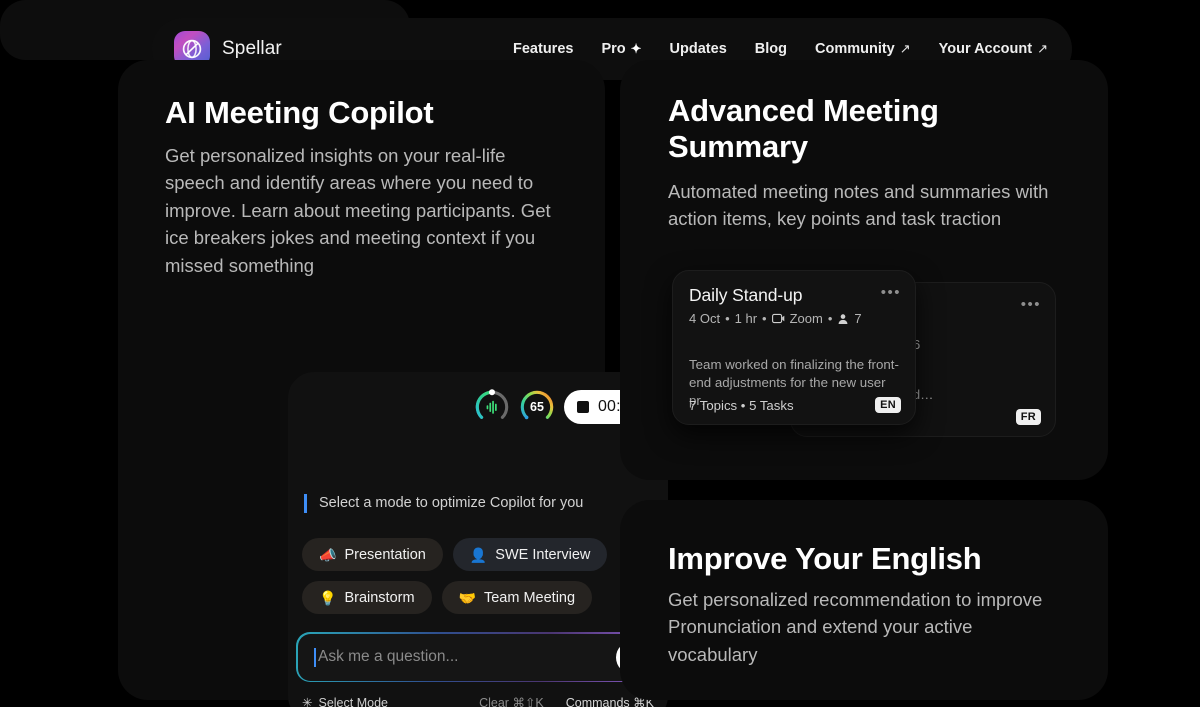  I want to click on stop-square-icon, so click(582, 407).